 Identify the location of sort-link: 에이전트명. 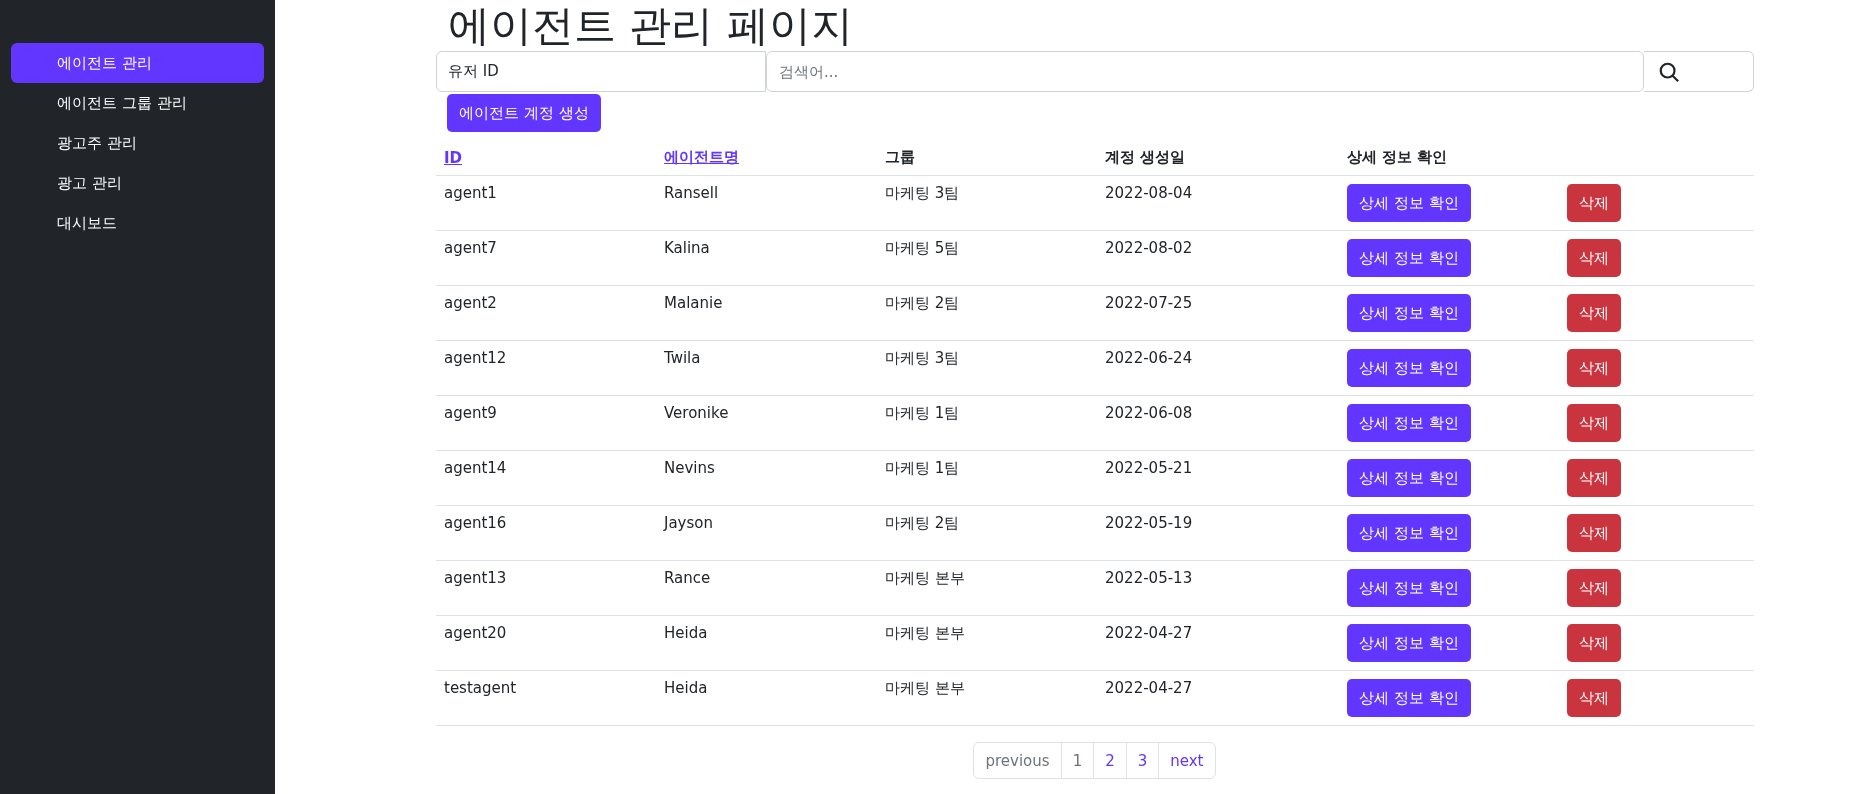
(701, 157).